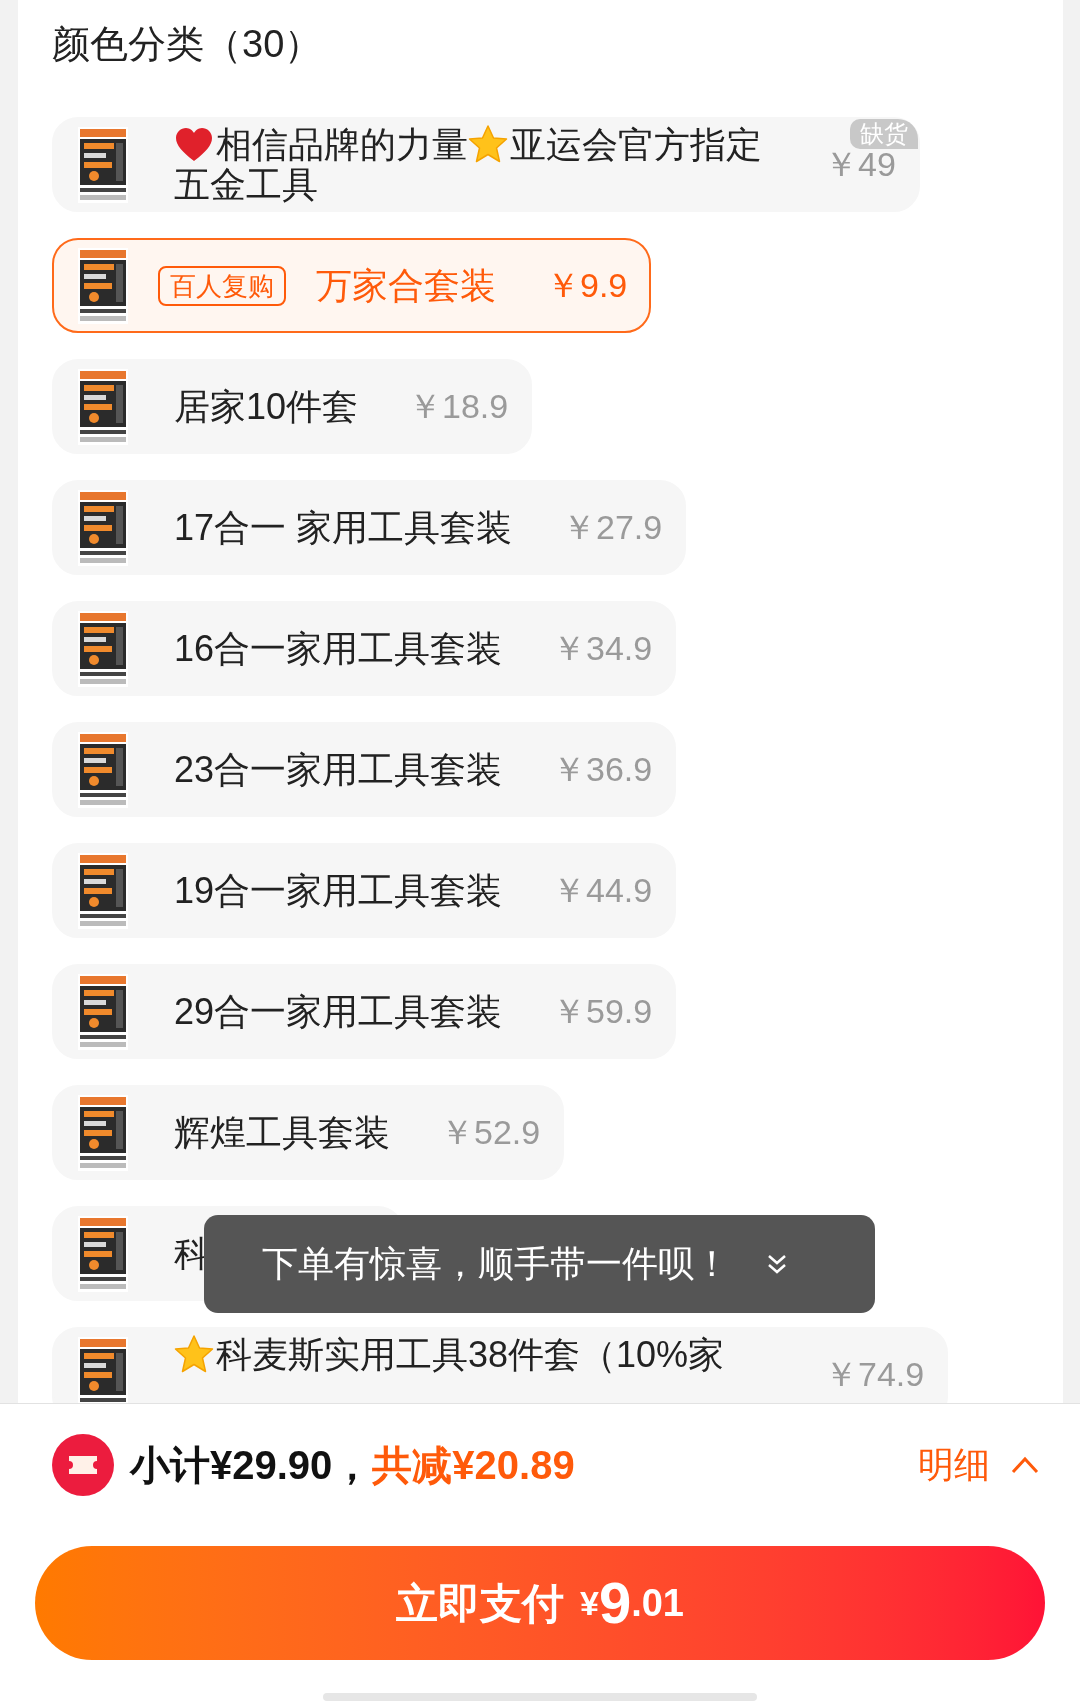 This screenshot has height=1705, width=1080. What do you see at coordinates (474, 1368) in the screenshot?
I see `option-title: 科麦斯实用工具38件套（10%家` at bounding box center [474, 1368].